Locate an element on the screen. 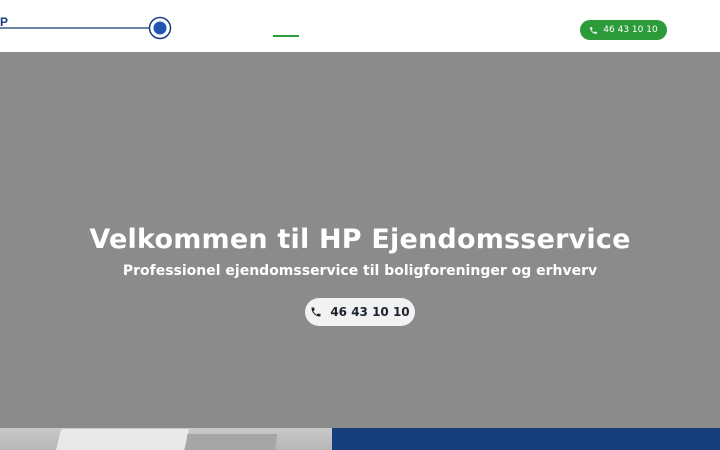  hero-phone-button: 46 43 10 10 is located at coordinates (360, 312).